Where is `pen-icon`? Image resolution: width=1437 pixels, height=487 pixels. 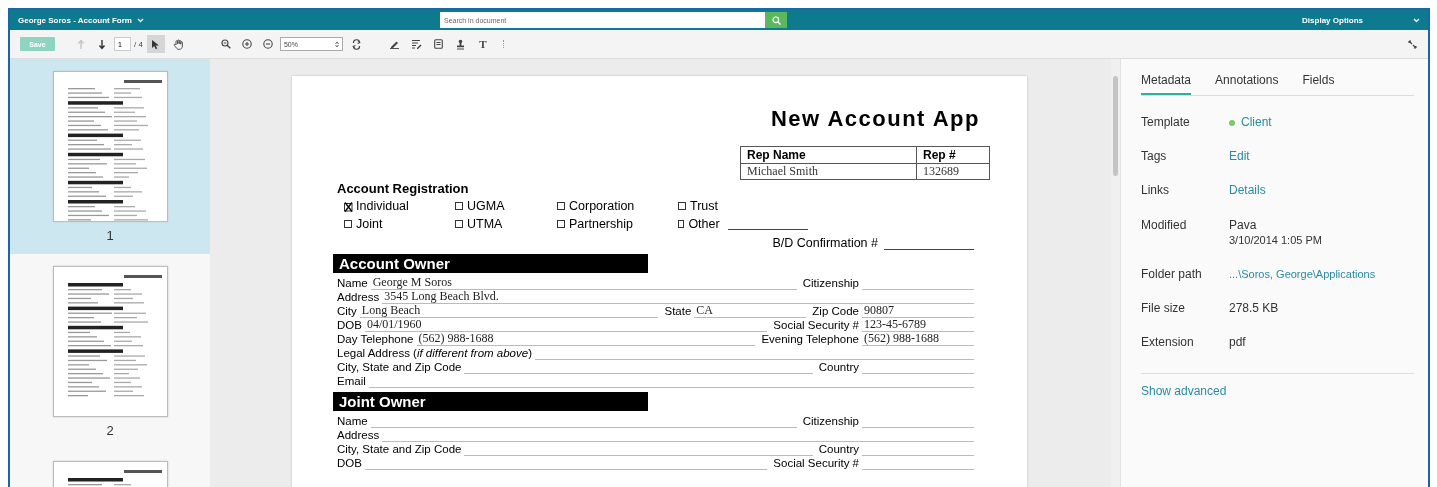
pen-icon is located at coordinates (395, 44).